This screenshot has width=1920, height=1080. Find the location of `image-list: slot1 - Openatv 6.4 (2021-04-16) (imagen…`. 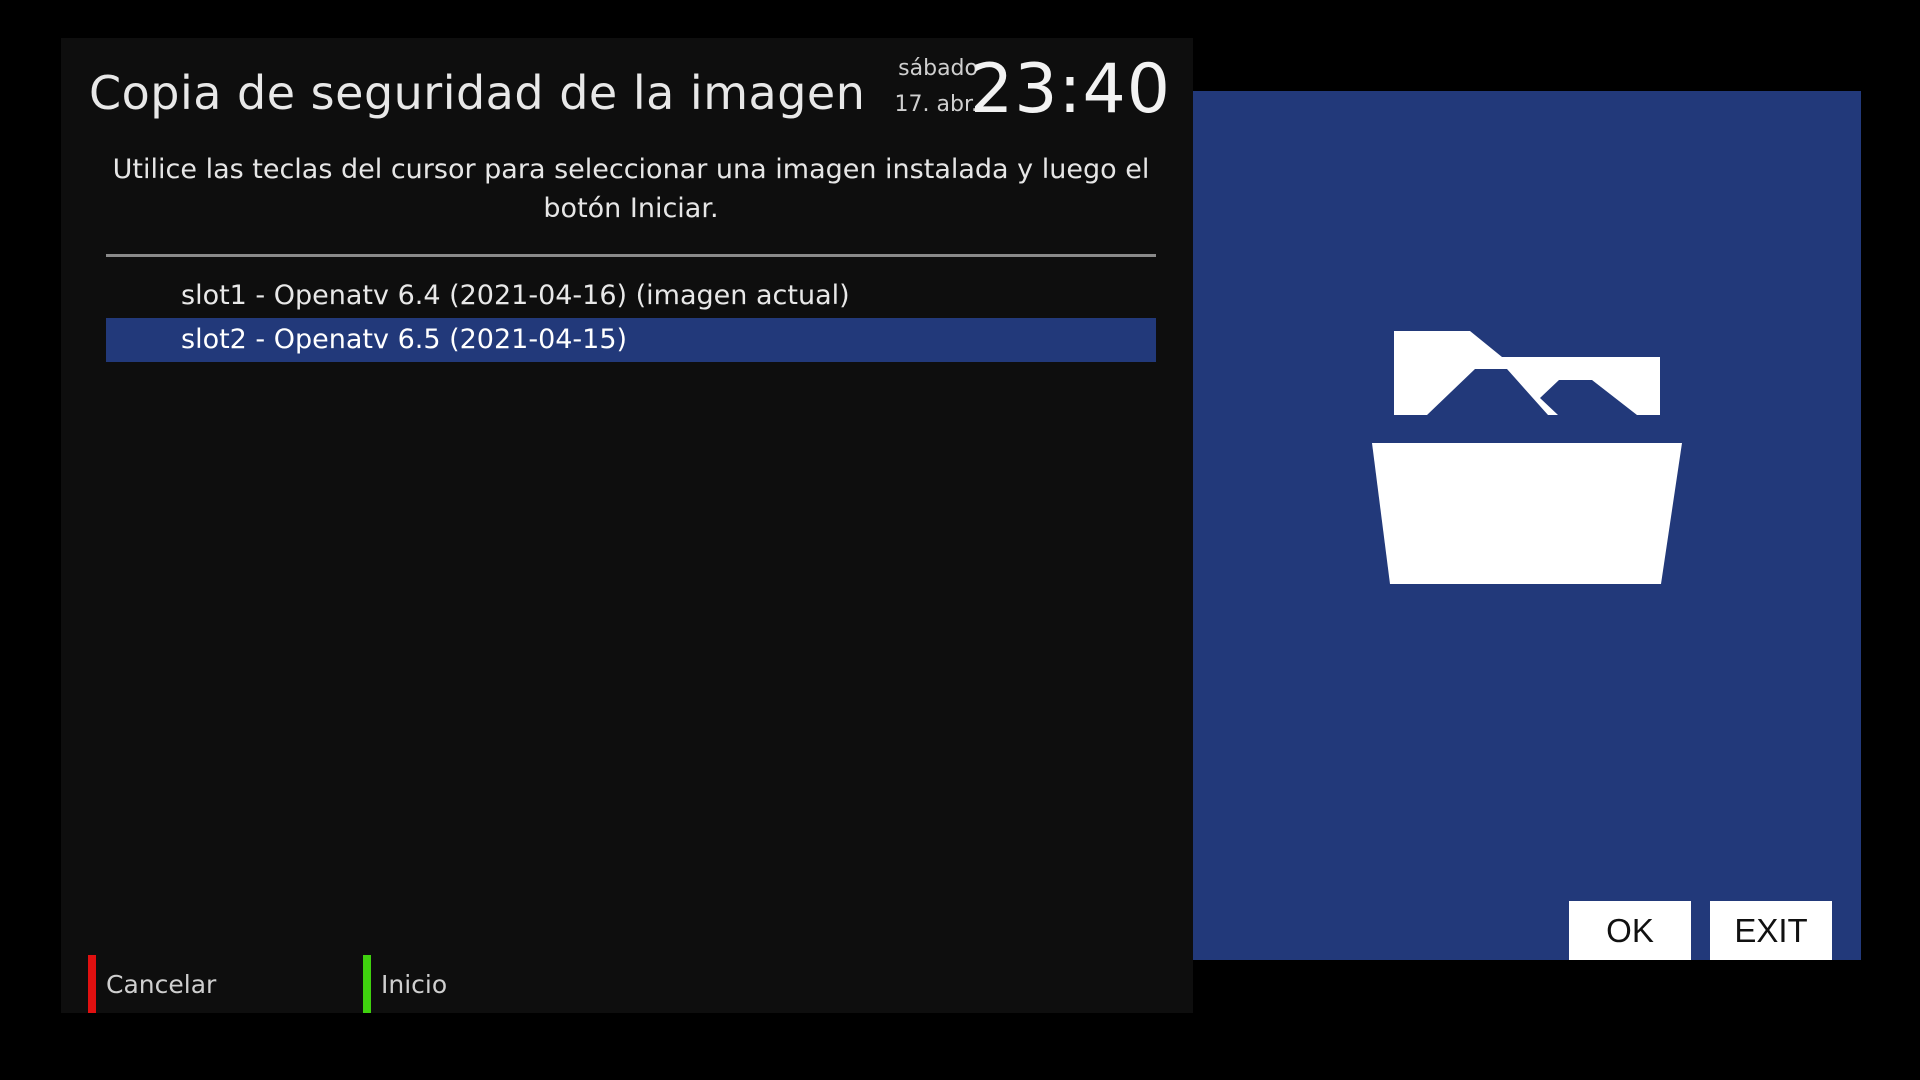

image-list: slot1 - Openatv 6.4 (2021-04-16) (imagen… is located at coordinates (631, 318).